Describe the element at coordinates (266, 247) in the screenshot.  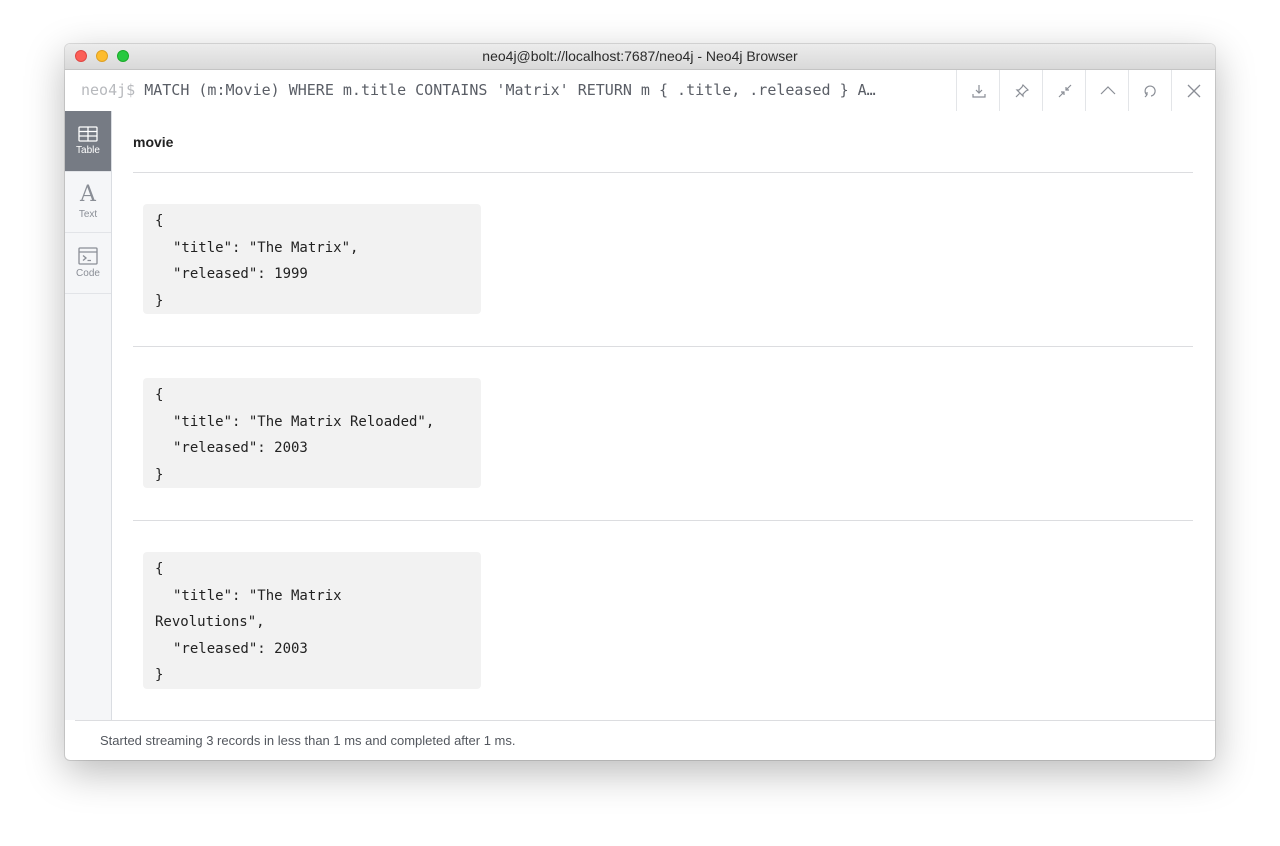
I see `record-title: "title": "The Matrix",` at that location.